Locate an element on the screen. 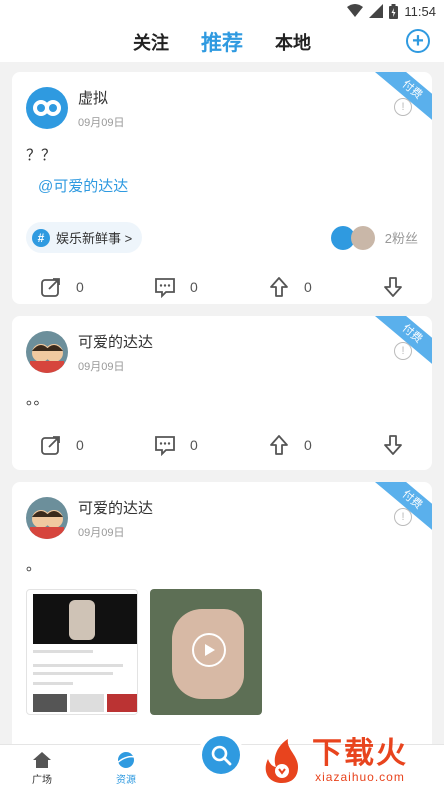 The image size is (444, 790). mention-link: @可爱的达达 is located at coordinates (228, 185).